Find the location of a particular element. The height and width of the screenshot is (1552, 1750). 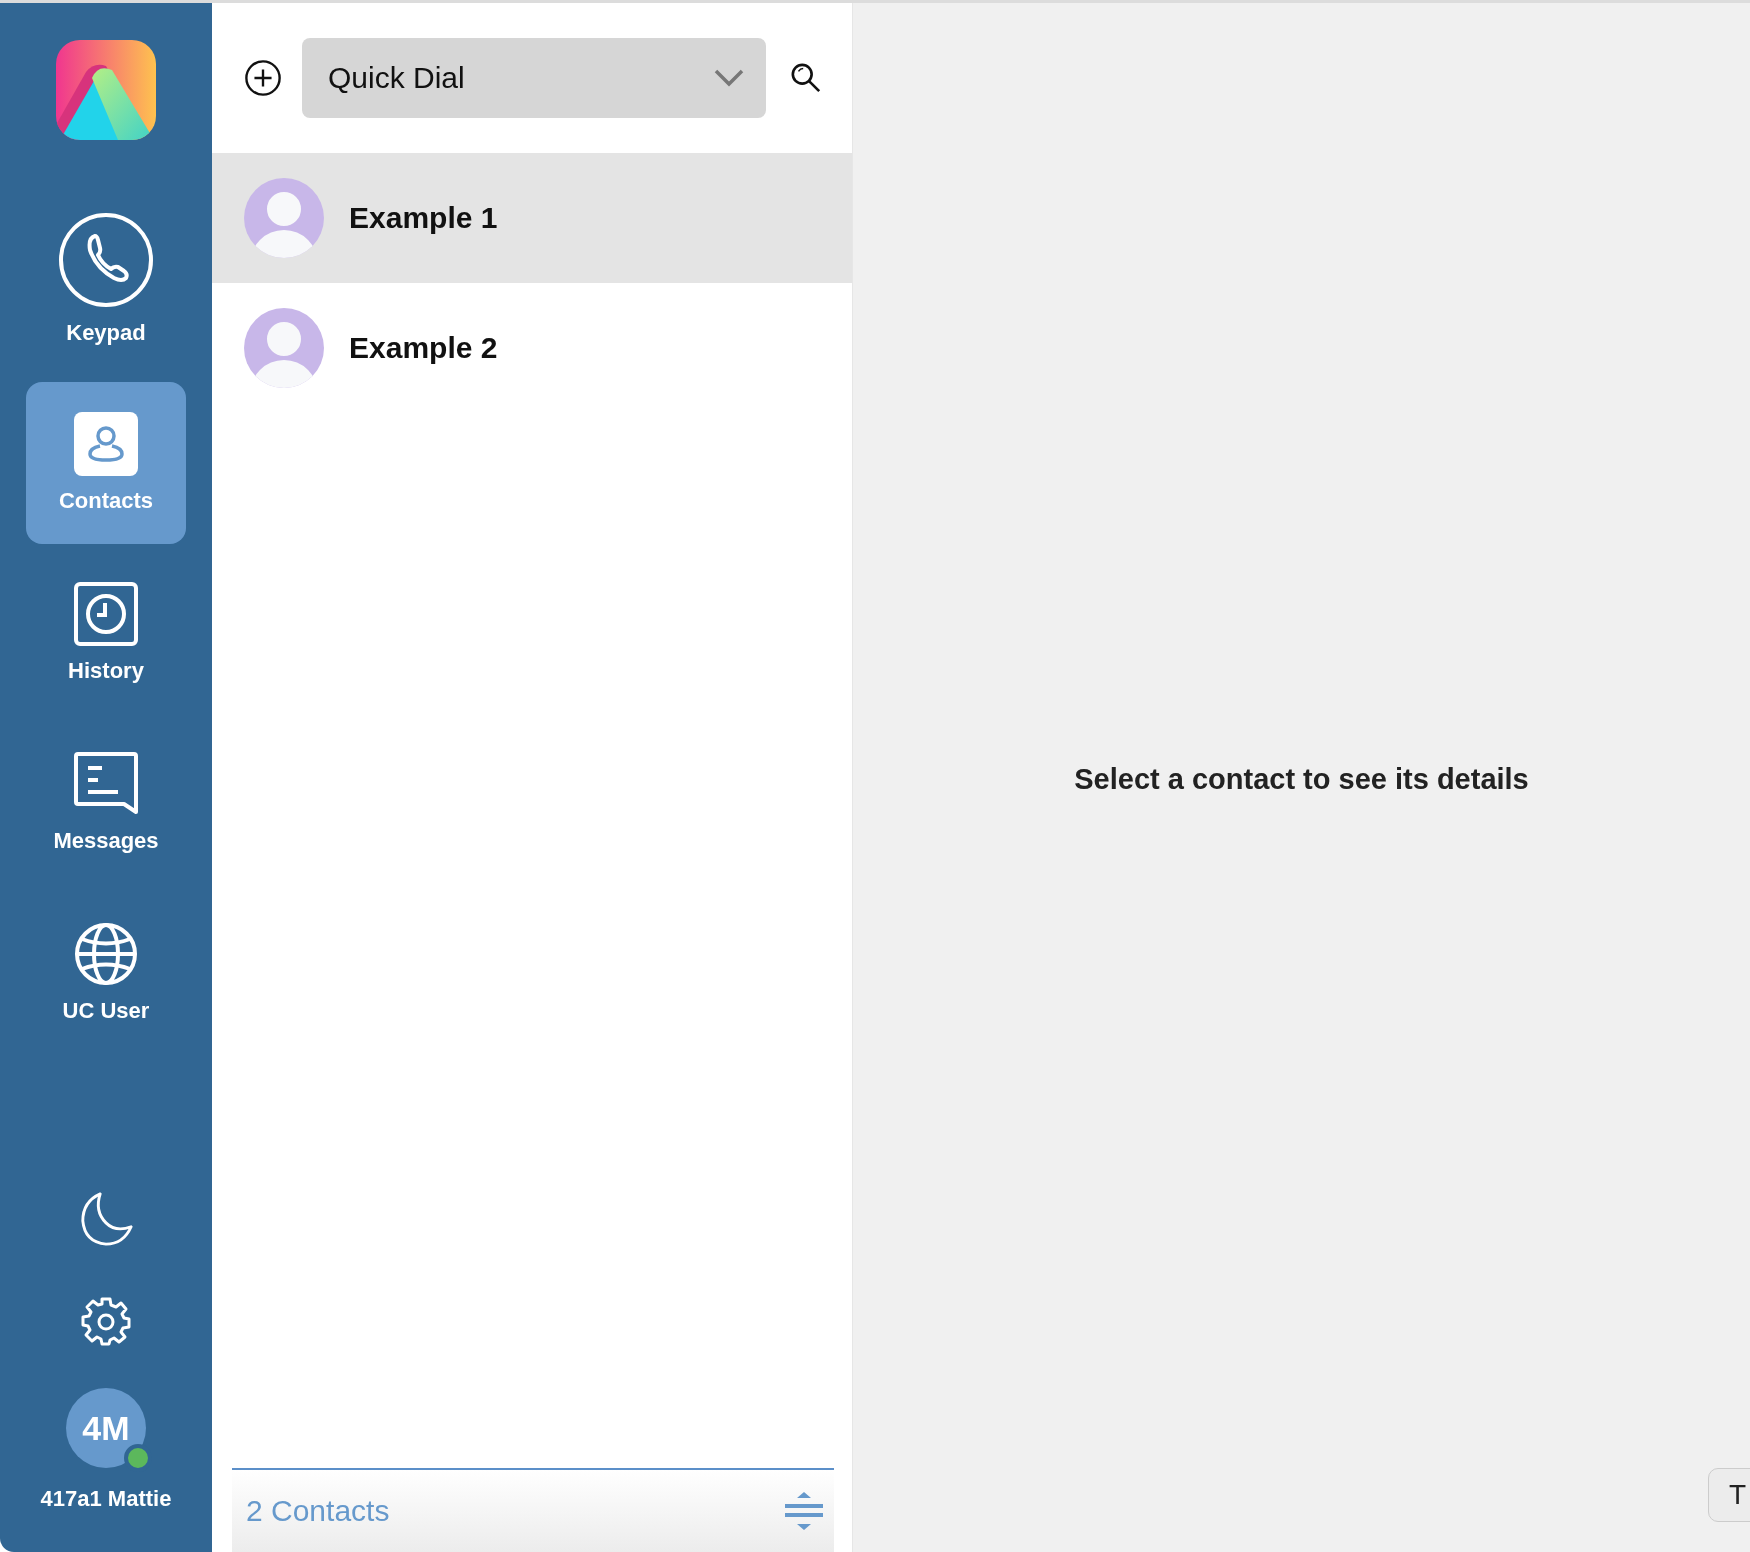

nav-item: Messages is located at coordinates (106, 803).